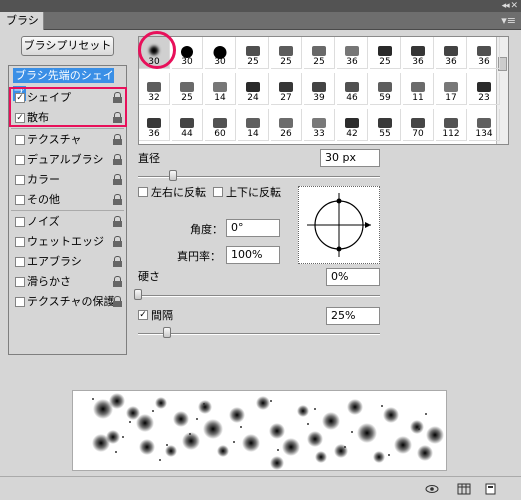 The width and height of the screenshot is (521, 500). Describe the element at coordinates (352, 125) in the screenshot. I see `brush-tip-cell: 42` at that location.